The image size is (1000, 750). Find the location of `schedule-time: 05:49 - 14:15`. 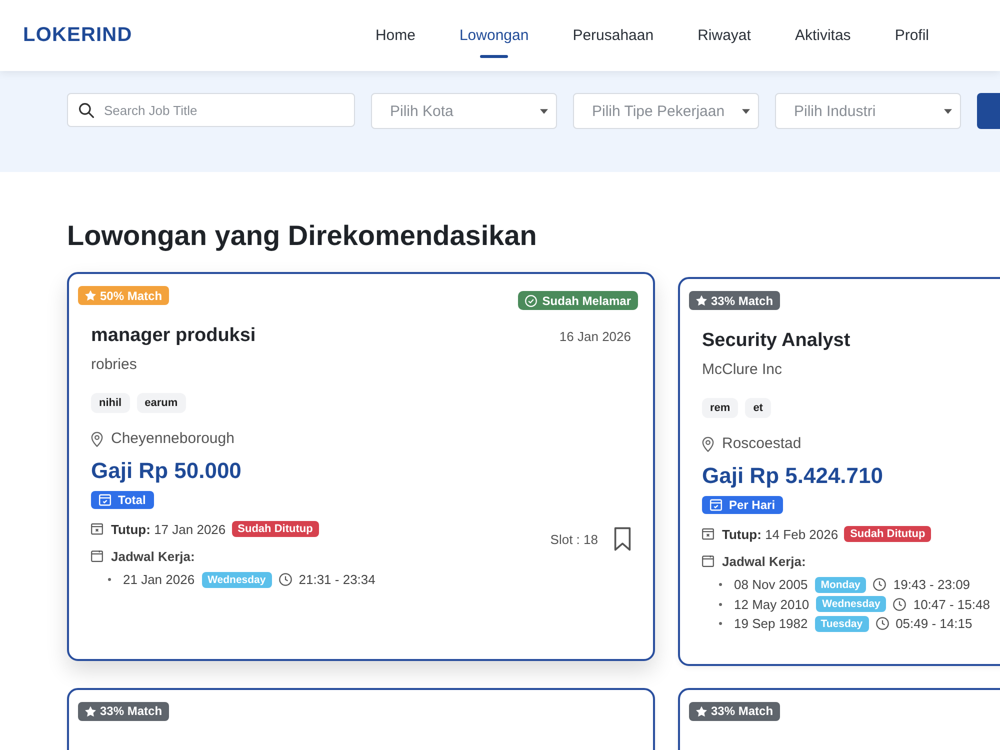

schedule-time: 05:49 - 14:15 is located at coordinates (934, 624).